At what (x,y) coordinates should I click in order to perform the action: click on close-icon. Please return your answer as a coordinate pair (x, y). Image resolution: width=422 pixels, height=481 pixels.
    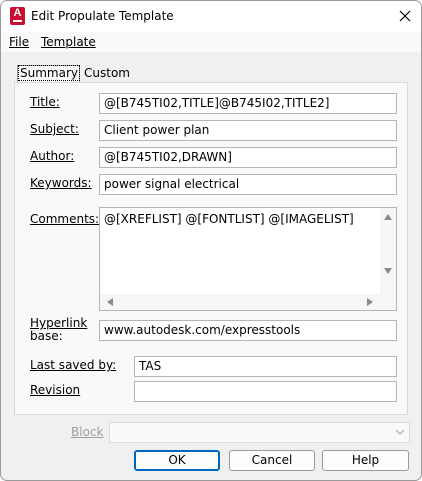
    Looking at the image, I should click on (405, 16).